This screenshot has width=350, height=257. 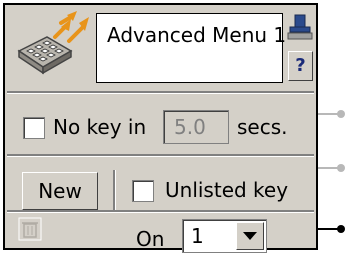 What do you see at coordinates (150, 239) in the screenshot?
I see `on-label: On` at bounding box center [150, 239].